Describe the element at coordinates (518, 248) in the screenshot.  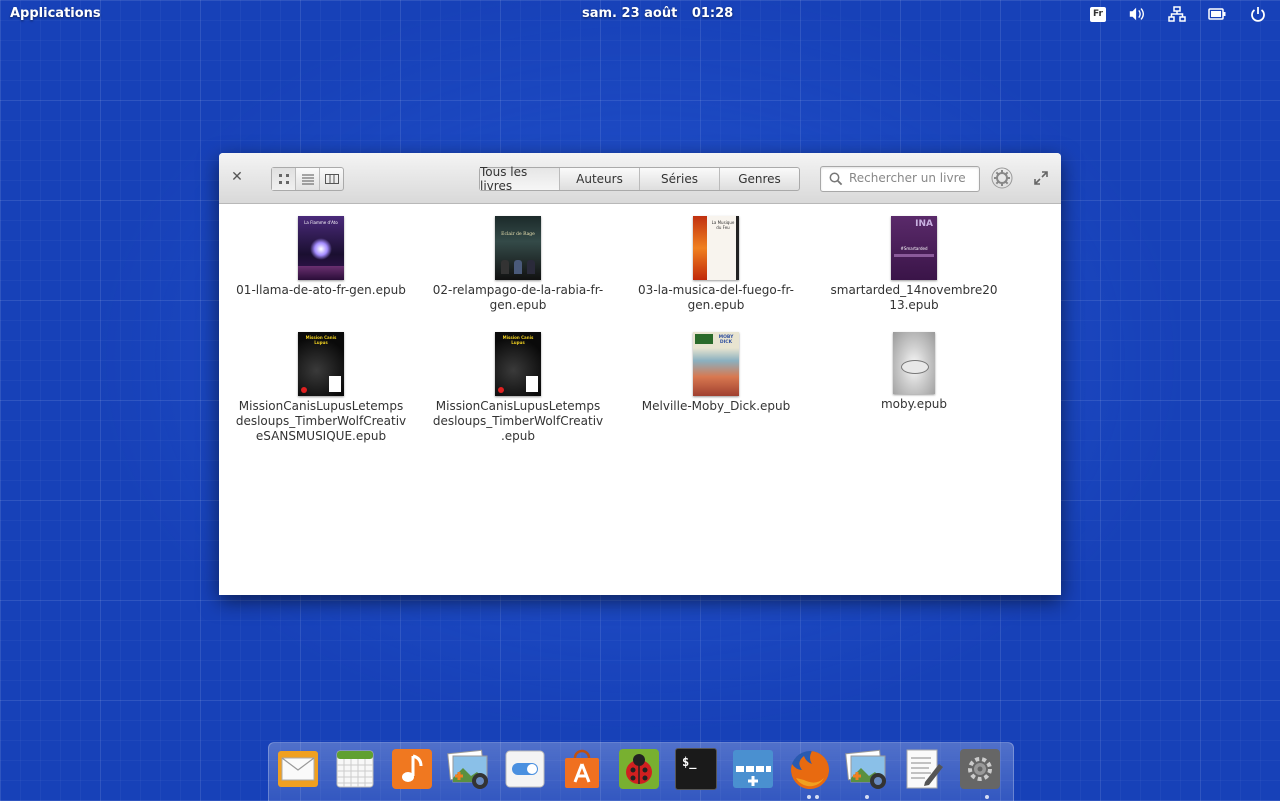
I see `book-cover: Eclair de Rage` at that location.